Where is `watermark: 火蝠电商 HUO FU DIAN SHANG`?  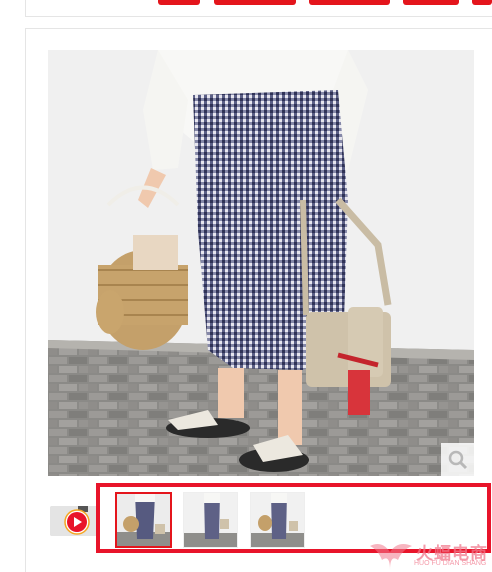 watermark: 火蝠电商 HUO FU DIAN SHANG is located at coordinates (430, 552).